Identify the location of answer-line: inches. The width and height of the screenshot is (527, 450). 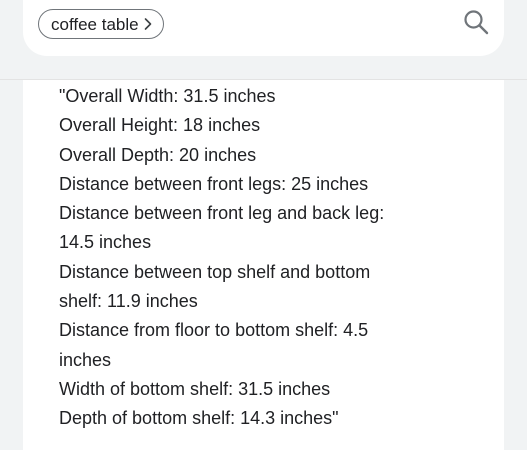
(85, 359).